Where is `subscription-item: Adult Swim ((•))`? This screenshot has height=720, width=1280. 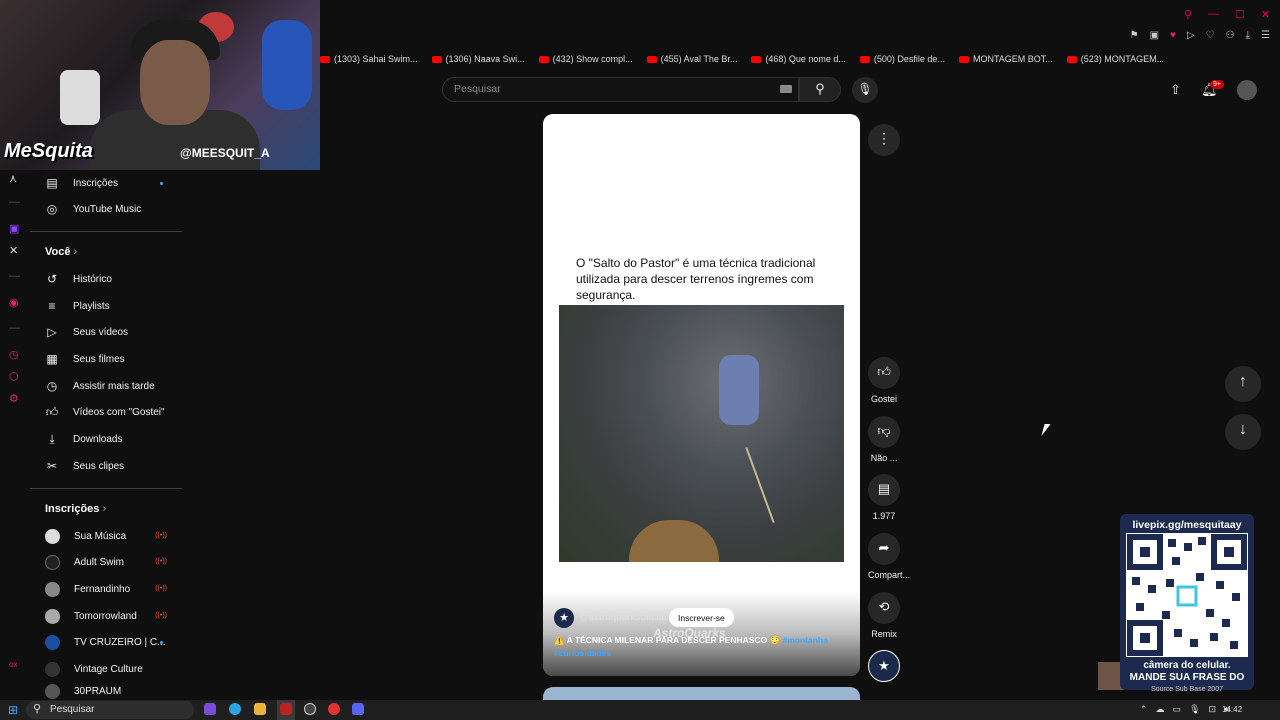
subscription-item: Adult Swim ((•)) is located at coordinates (115, 562).